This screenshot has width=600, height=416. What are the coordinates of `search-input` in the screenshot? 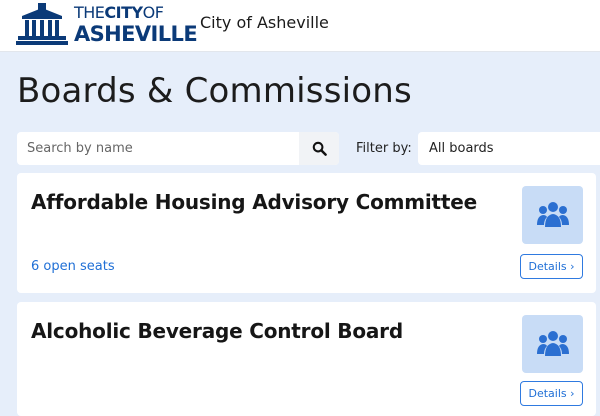 It's located at (158, 148).